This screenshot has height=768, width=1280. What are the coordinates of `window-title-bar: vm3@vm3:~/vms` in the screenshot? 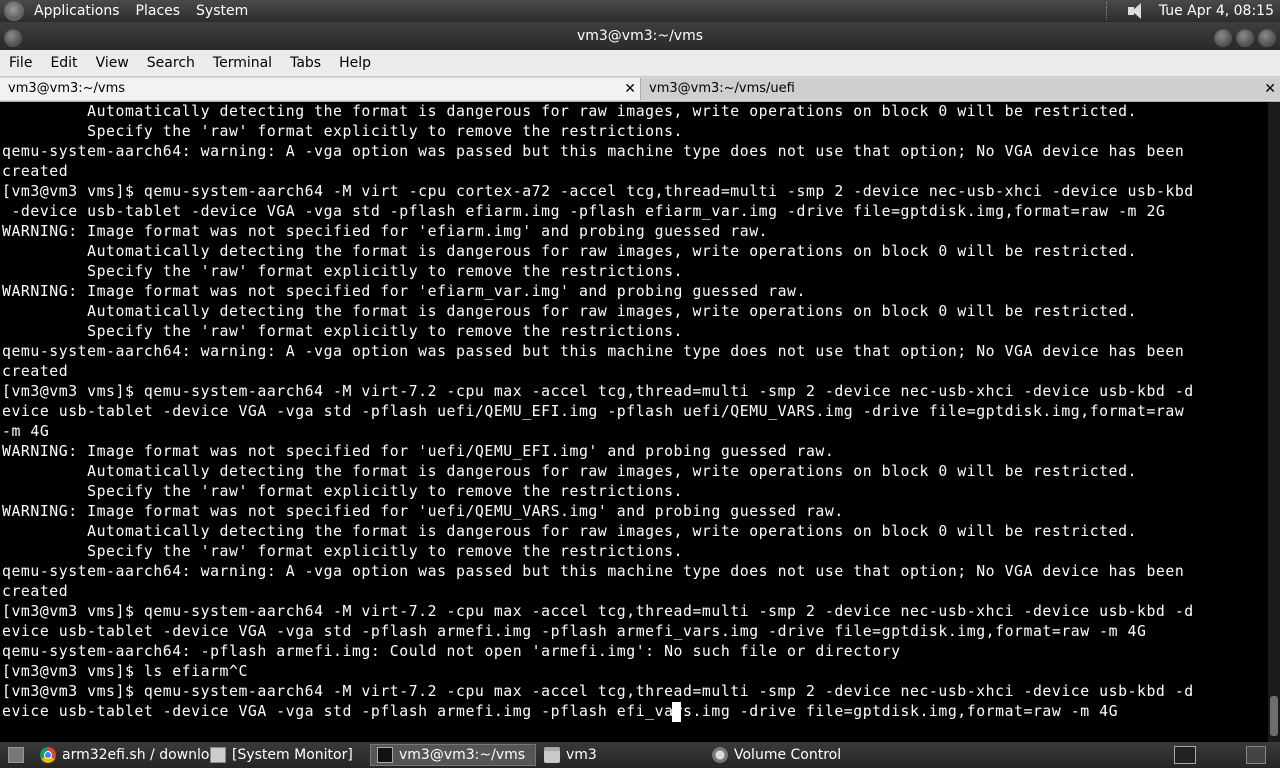 It's located at (640, 36).